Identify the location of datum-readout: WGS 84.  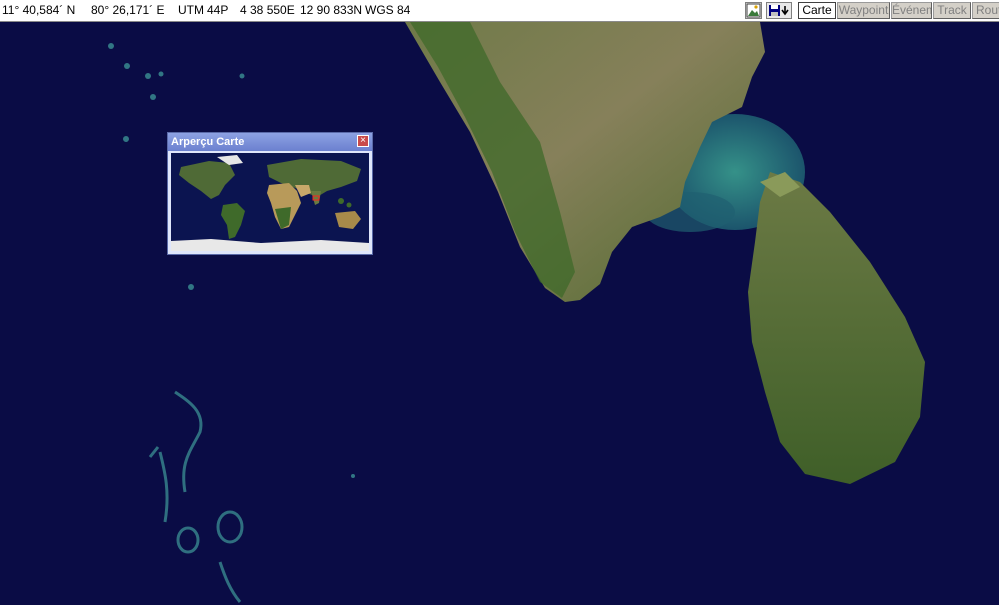
(388, 10).